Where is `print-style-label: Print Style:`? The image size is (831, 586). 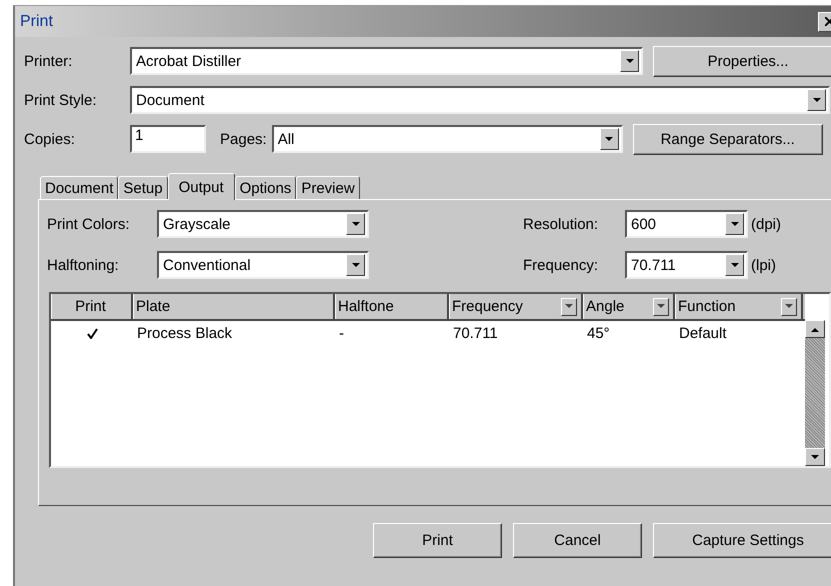
print-style-label: Print Style: is located at coordinates (61, 100).